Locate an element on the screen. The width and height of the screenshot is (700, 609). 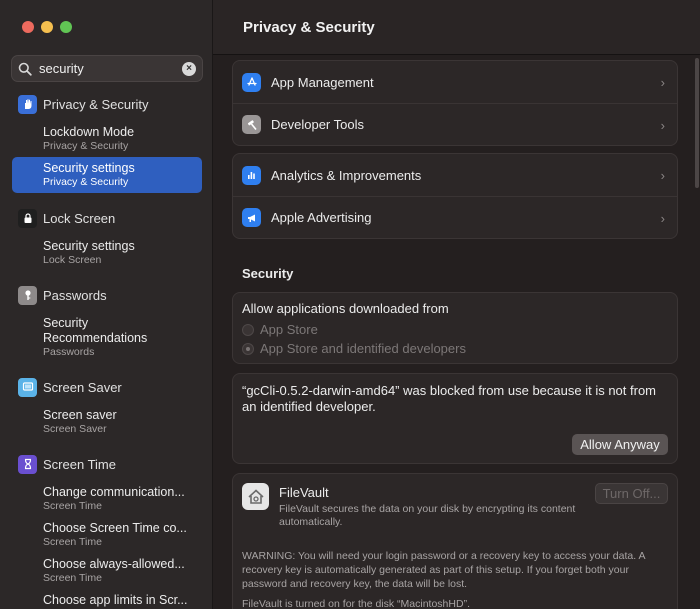
megaphone-icon is located at coordinates (251, 217).